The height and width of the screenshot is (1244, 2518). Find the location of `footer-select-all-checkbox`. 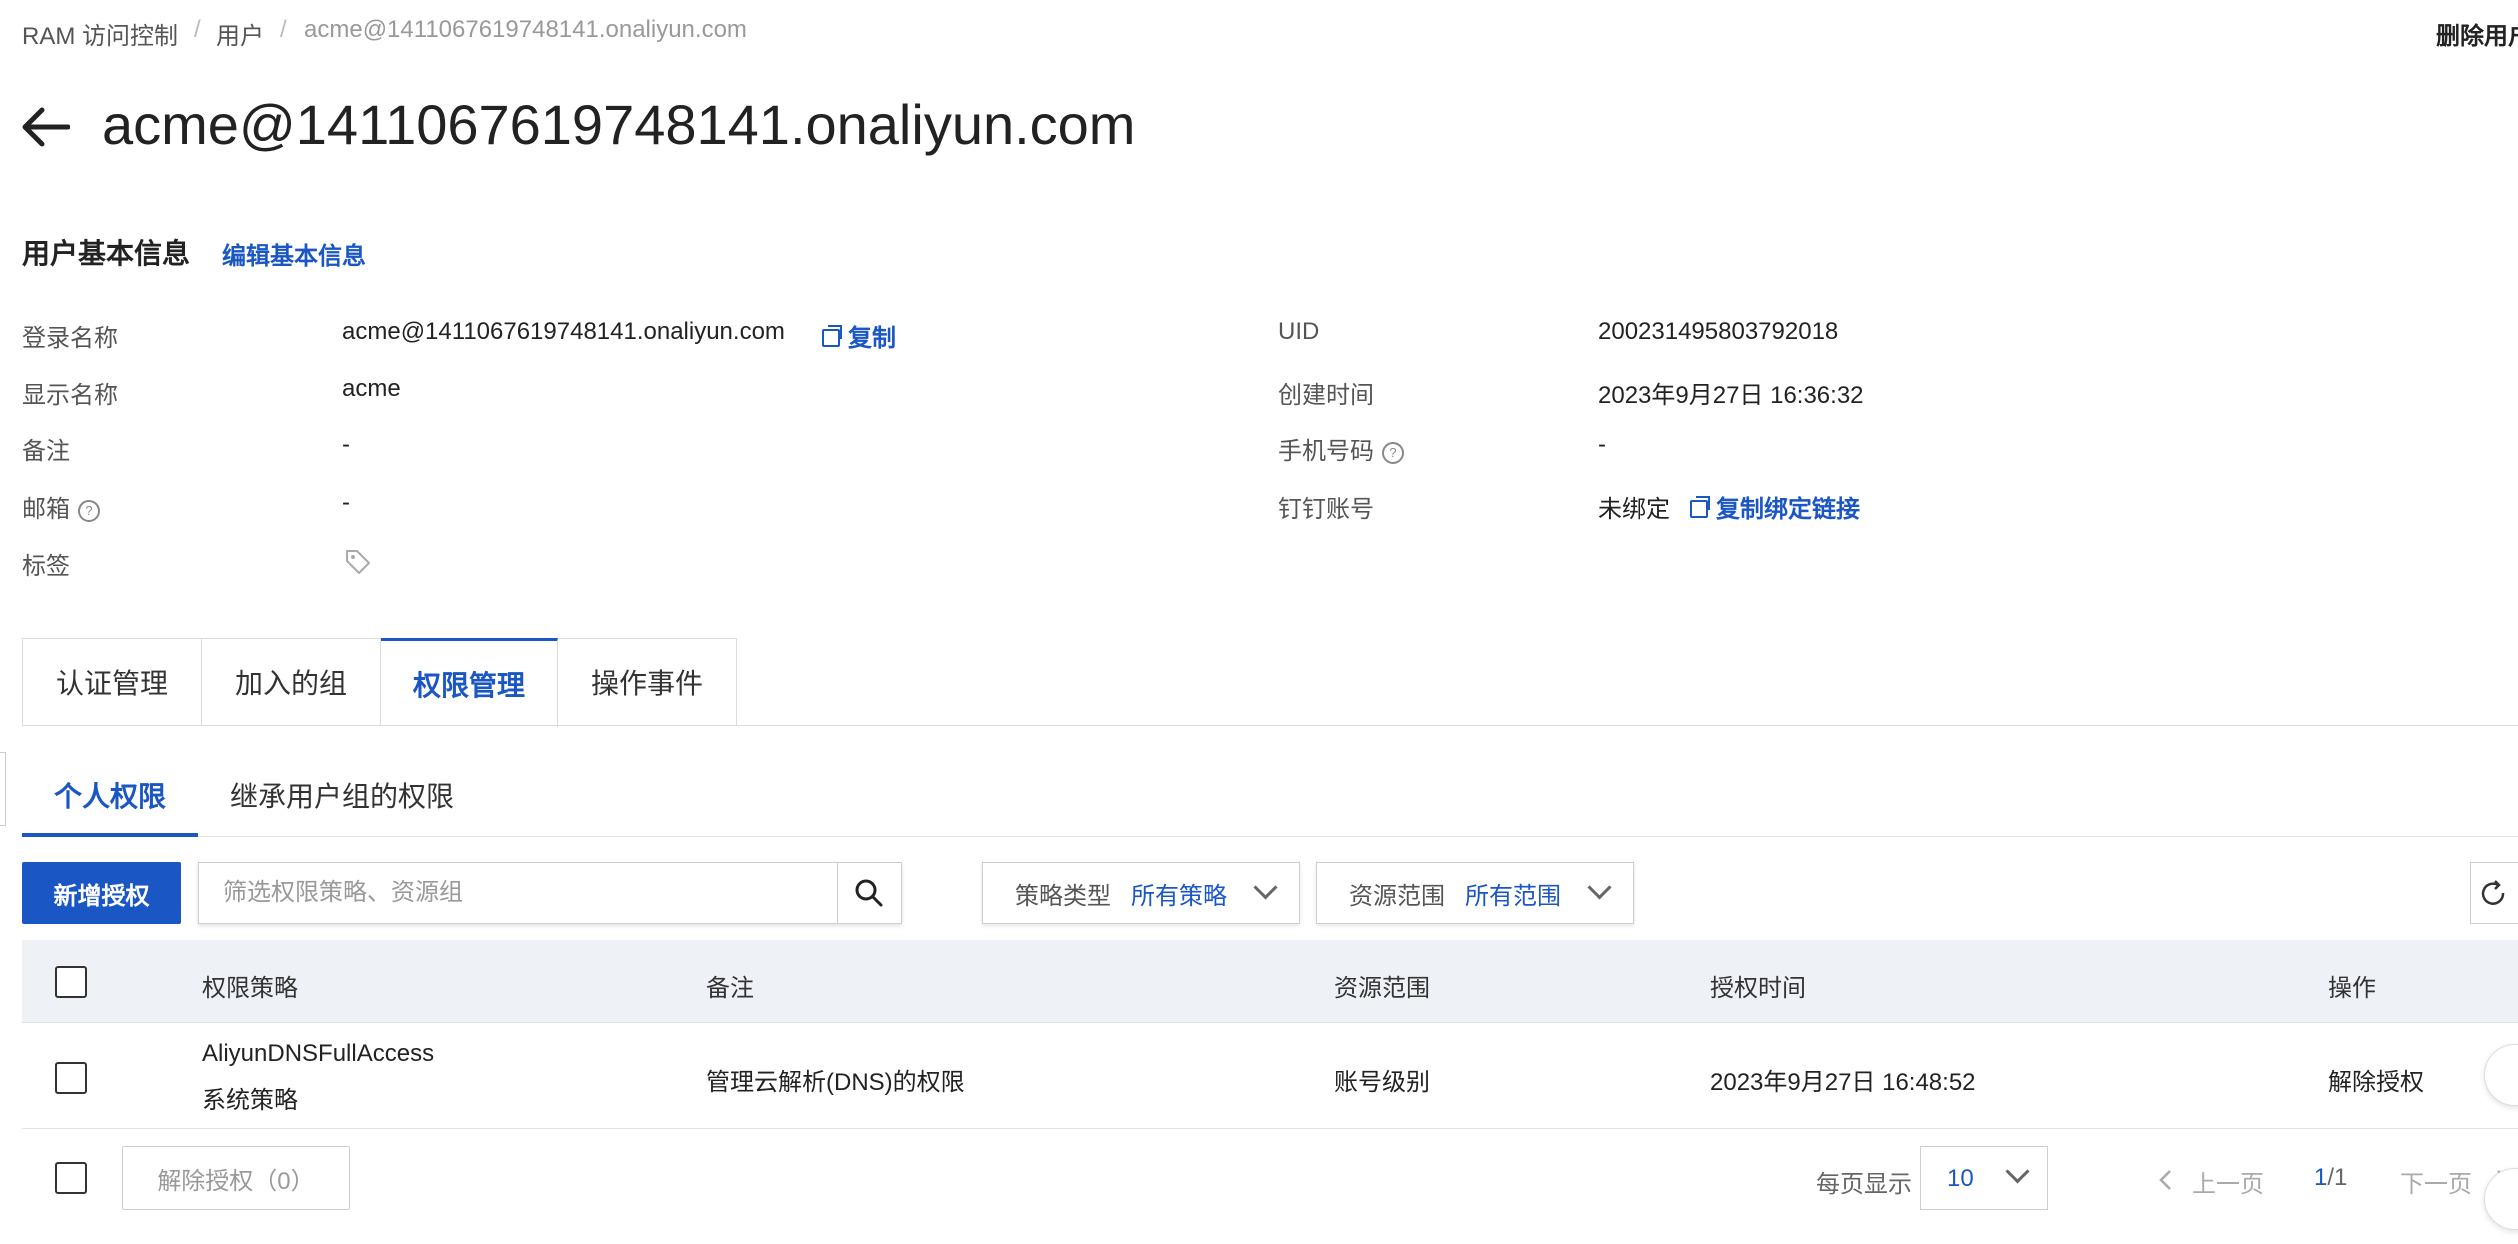

footer-select-all-checkbox is located at coordinates (71, 1178).